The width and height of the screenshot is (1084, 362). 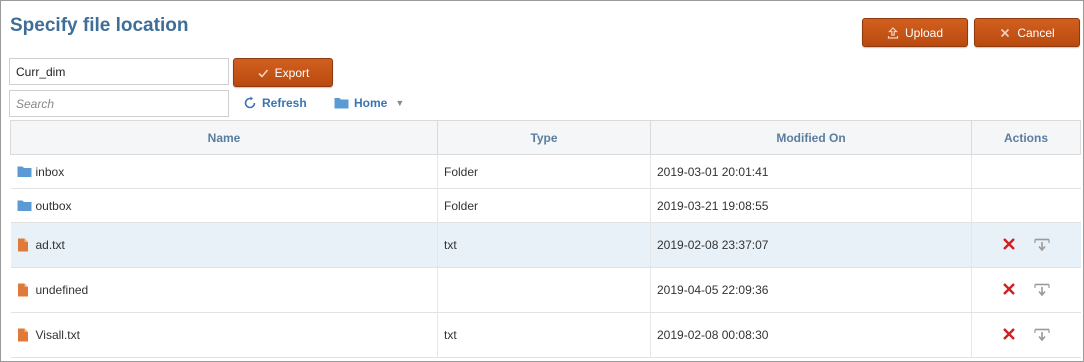 What do you see at coordinates (811, 245) in the screenshot?
I see `file-modified: 2019-02-08 23:37:07` at bounding box center [811, 245].